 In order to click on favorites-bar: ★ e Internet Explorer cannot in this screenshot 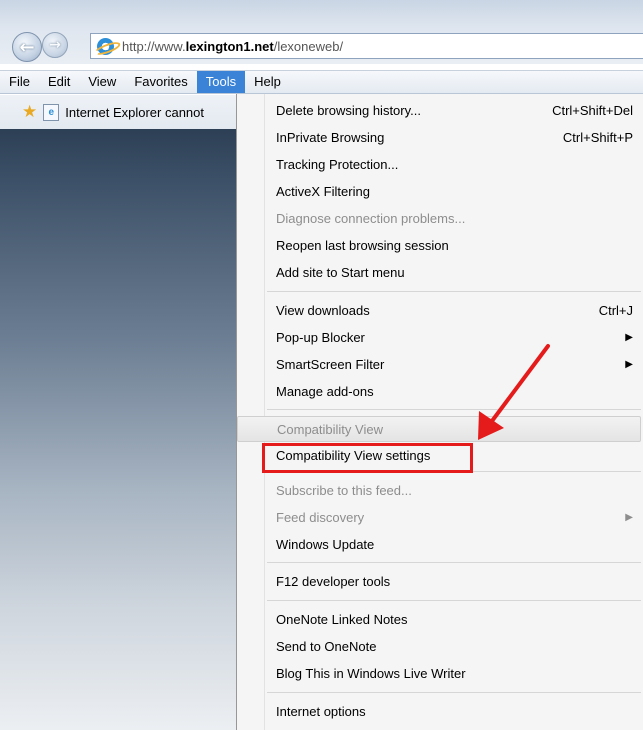, I will do `click(120, 112)`.